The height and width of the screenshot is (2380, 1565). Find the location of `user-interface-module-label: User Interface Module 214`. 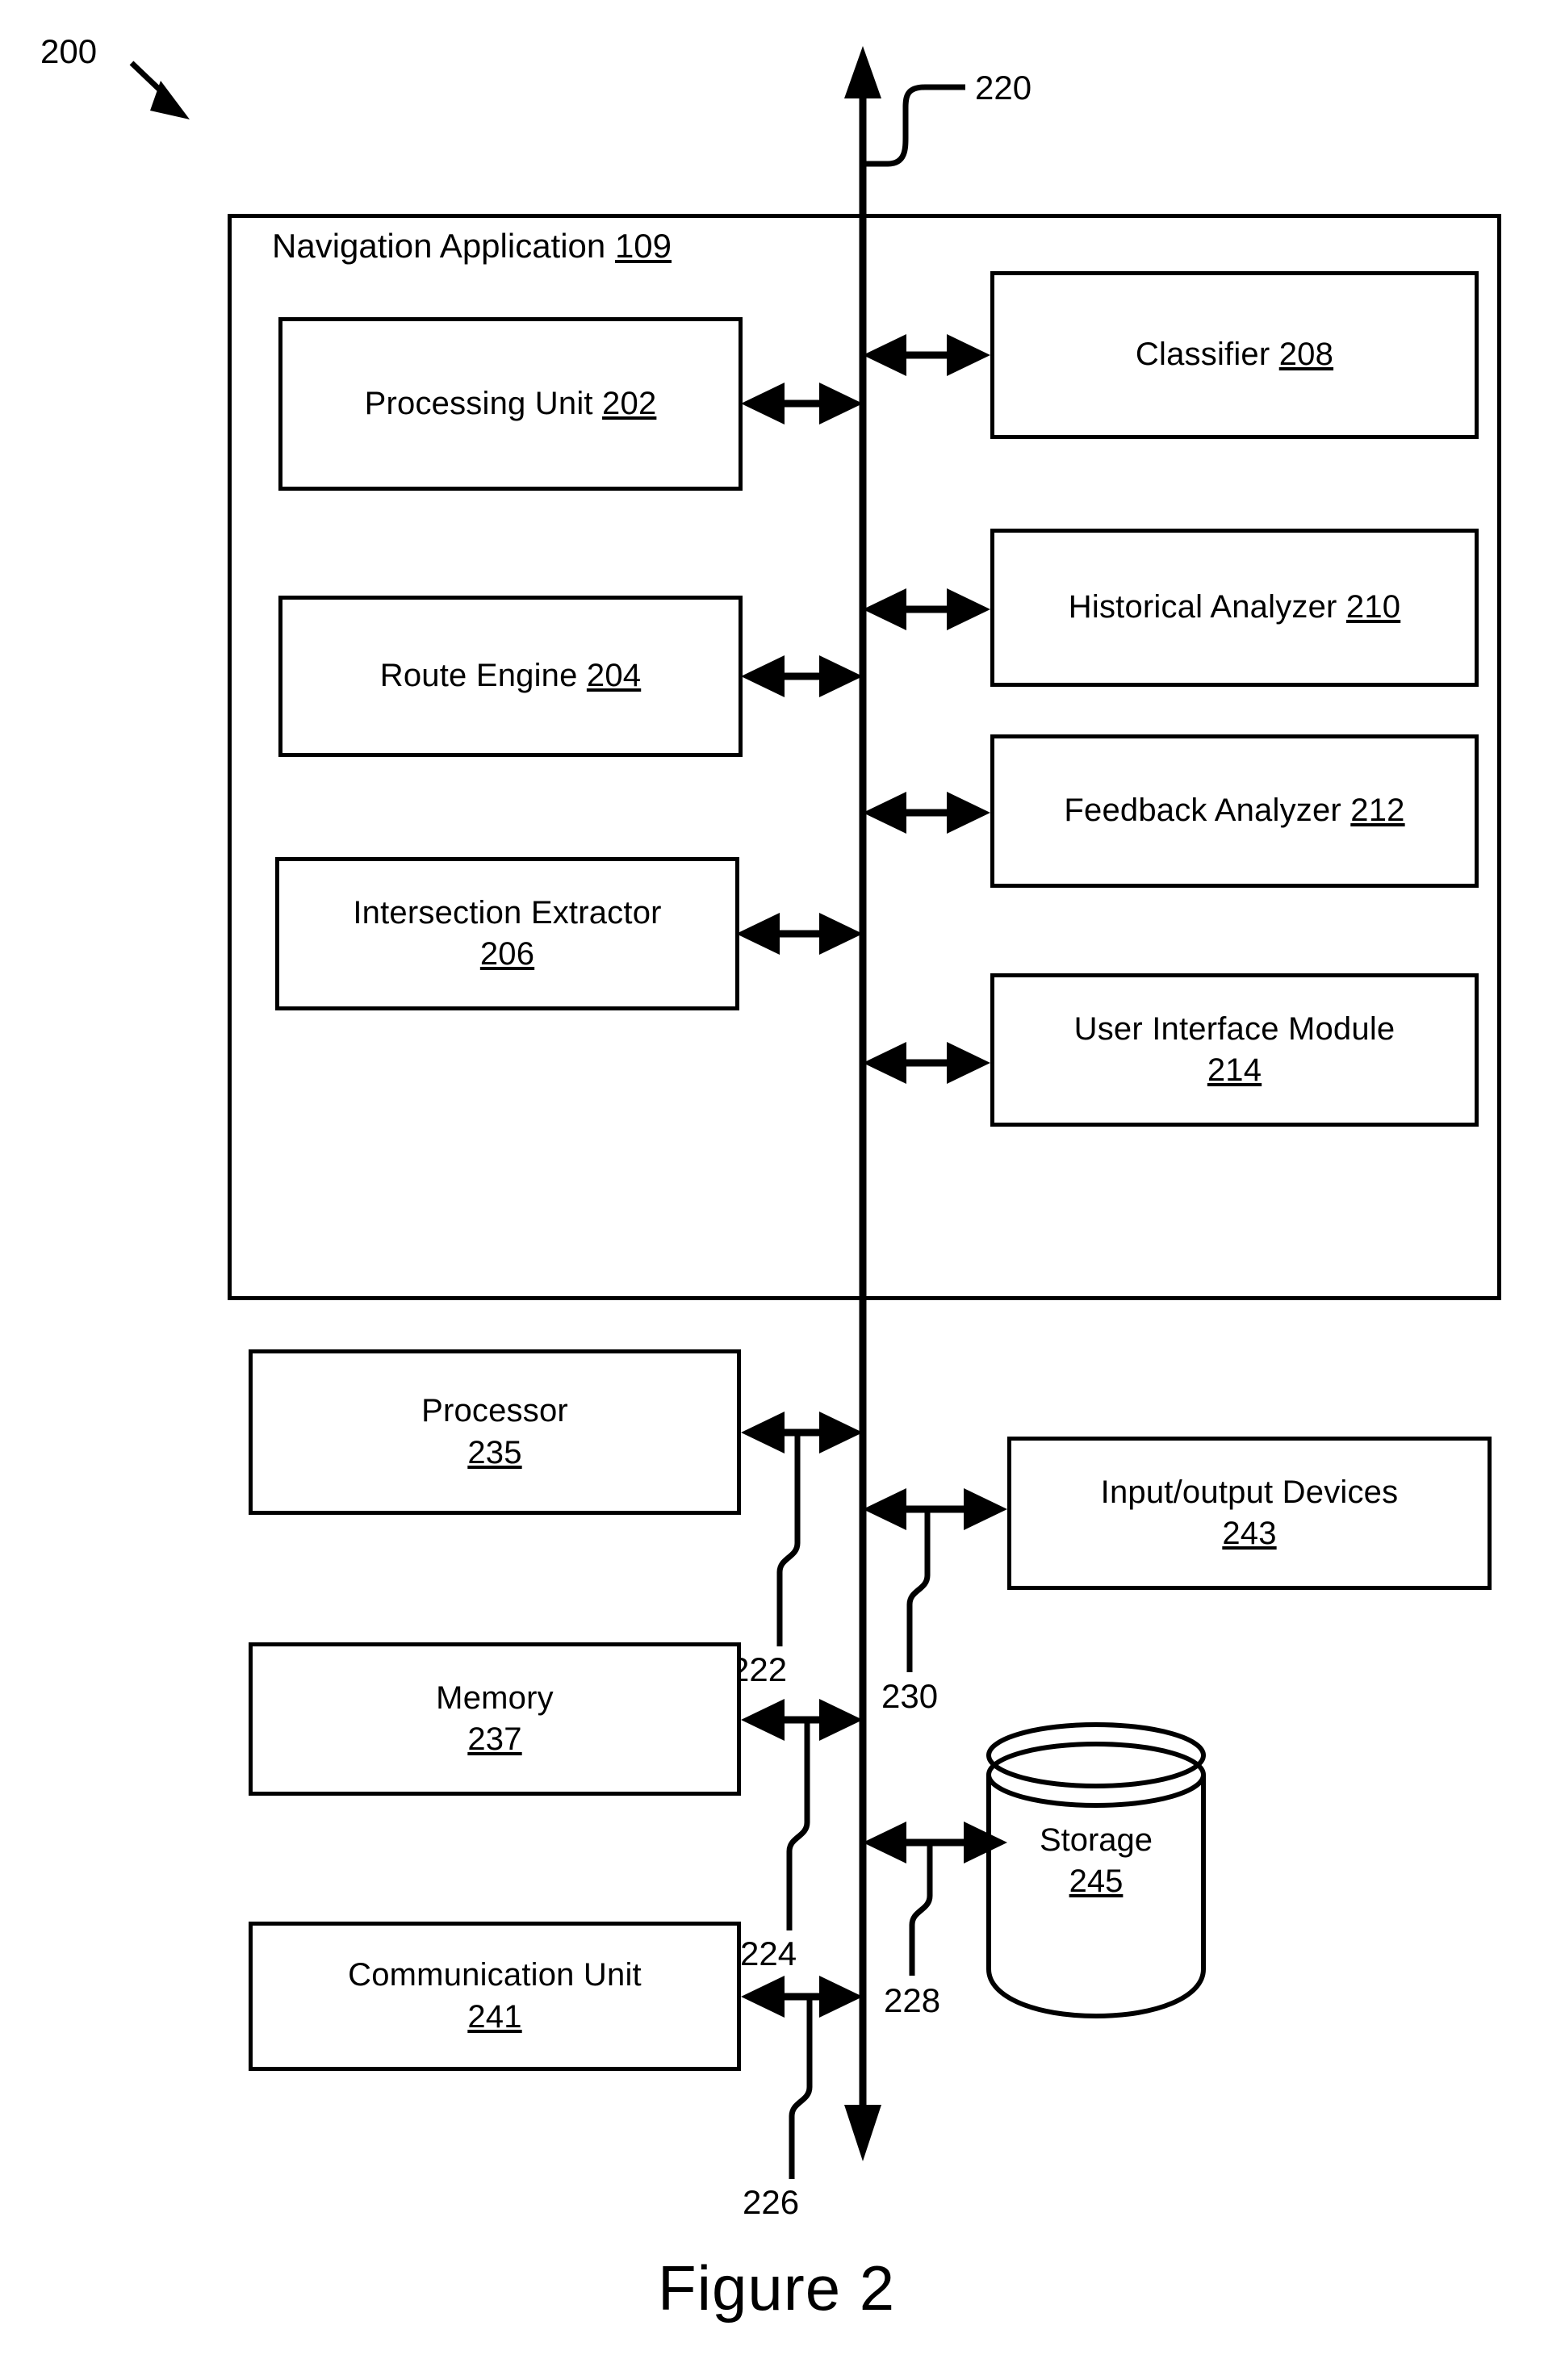

user-interface-module-label: User Interface Module 214 is located at coordinates (1235, 1050).